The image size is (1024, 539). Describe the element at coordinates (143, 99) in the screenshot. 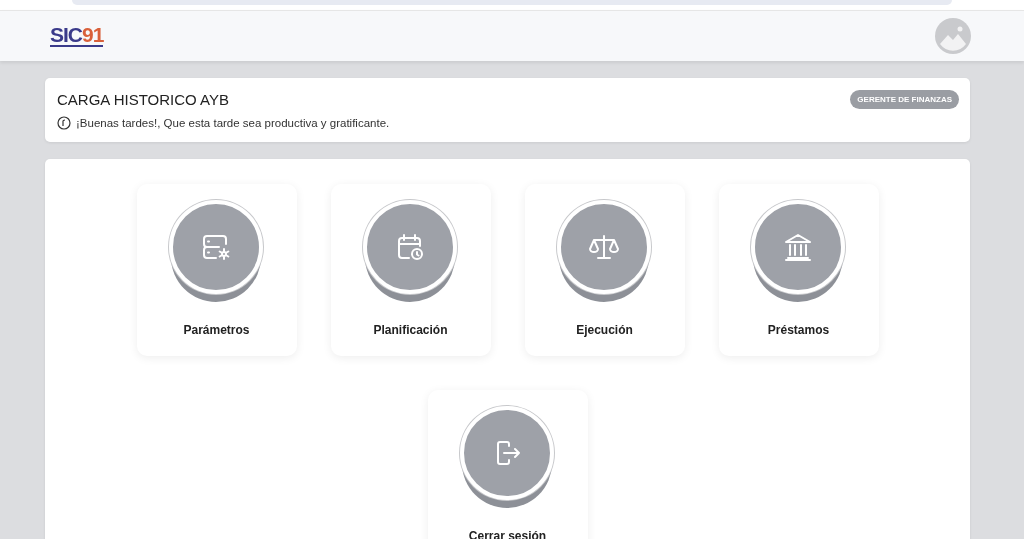

I see `page-title: CARGA HISTORICO AYB` at that location.